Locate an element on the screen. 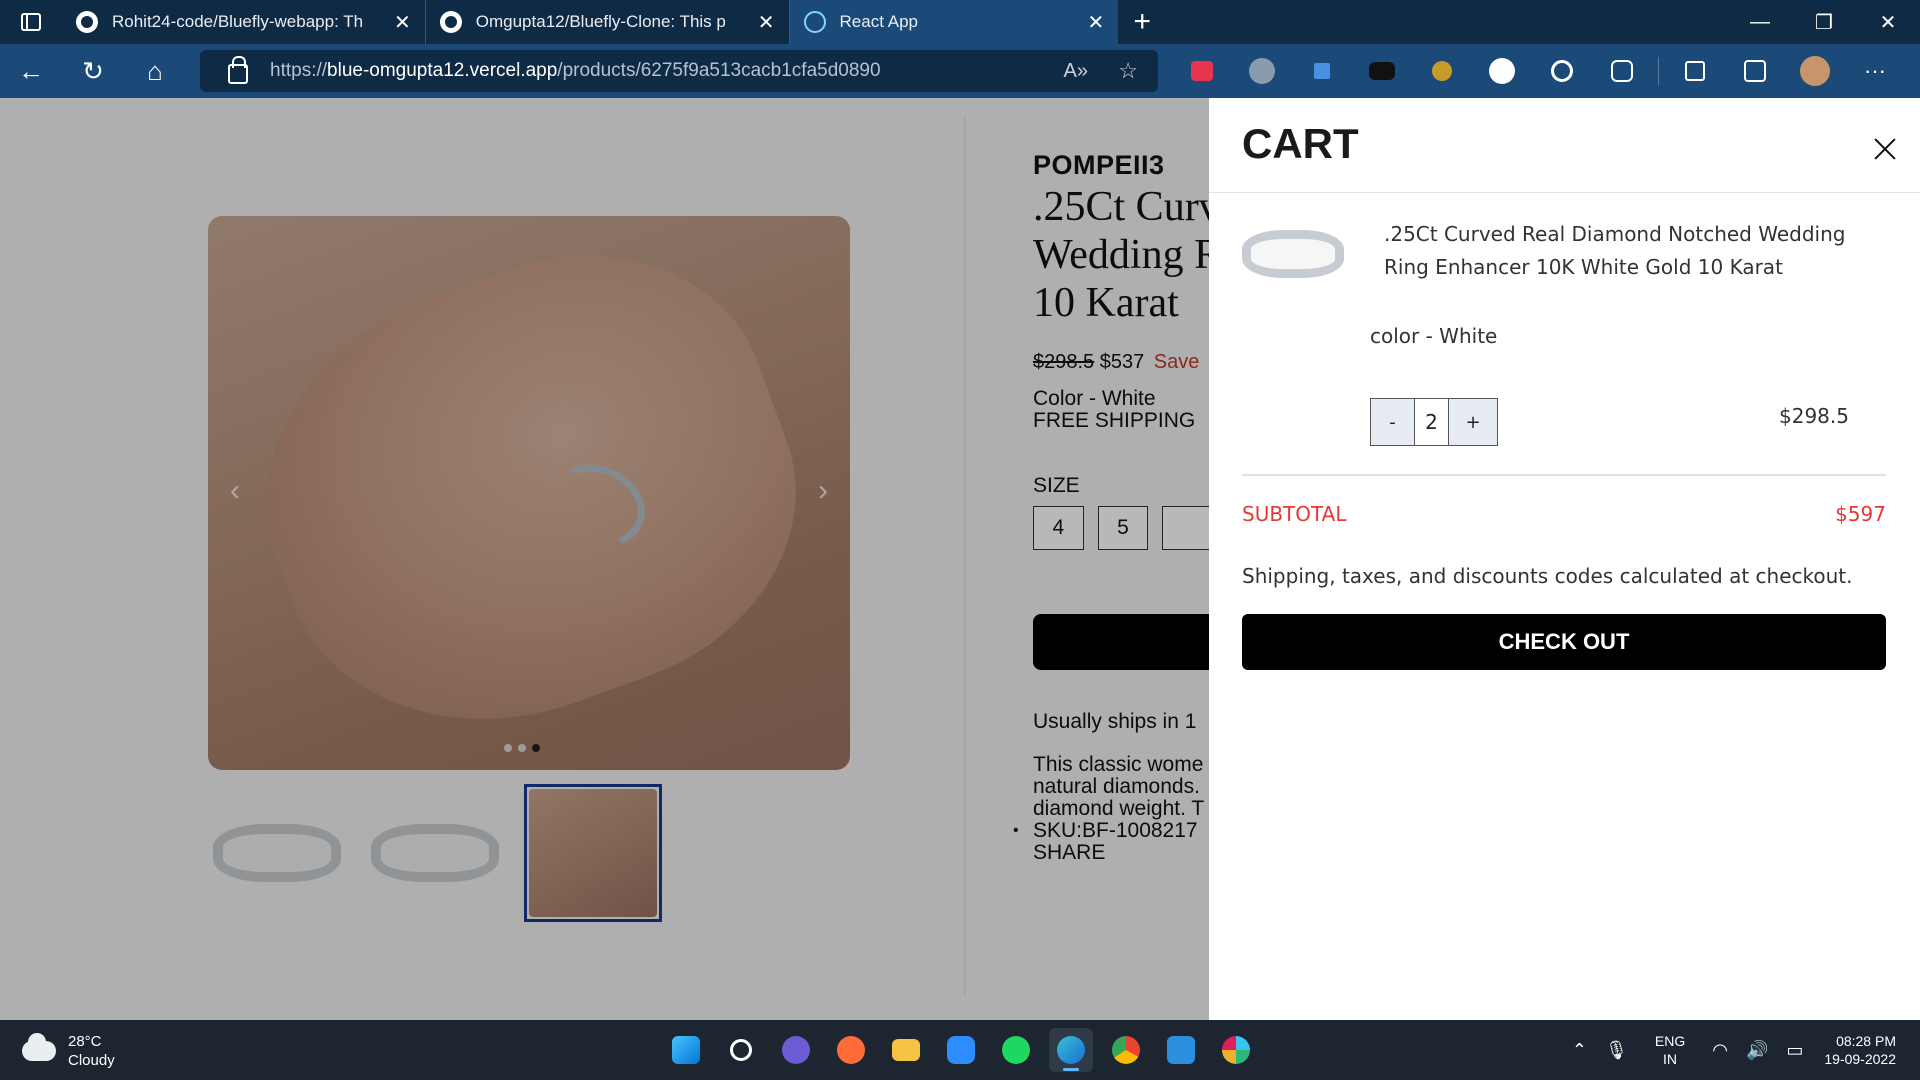 The image size is (1920, 1080). tab-title: Rohit24-code/Bluefly-webapp: Th is located at coordinates (238, 21).